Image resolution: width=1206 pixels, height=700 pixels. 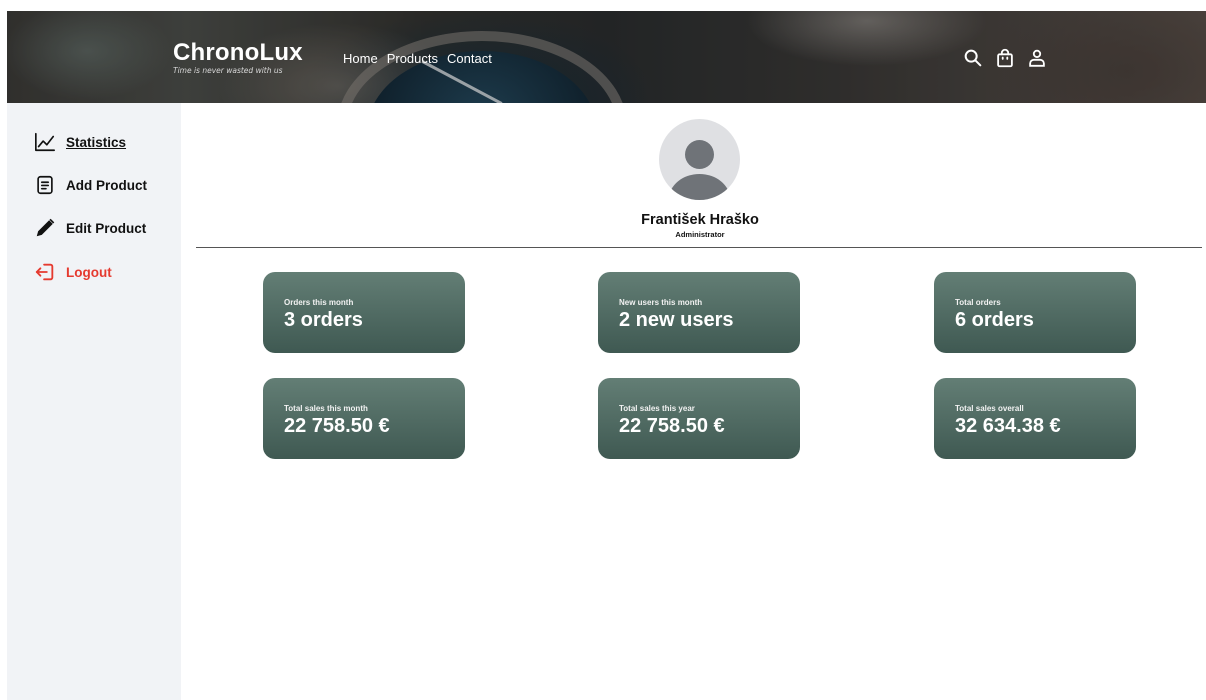 I want to click on stat-card-sales-month: Total sales this month 22 758.50 €, so click(x=364, y=418).